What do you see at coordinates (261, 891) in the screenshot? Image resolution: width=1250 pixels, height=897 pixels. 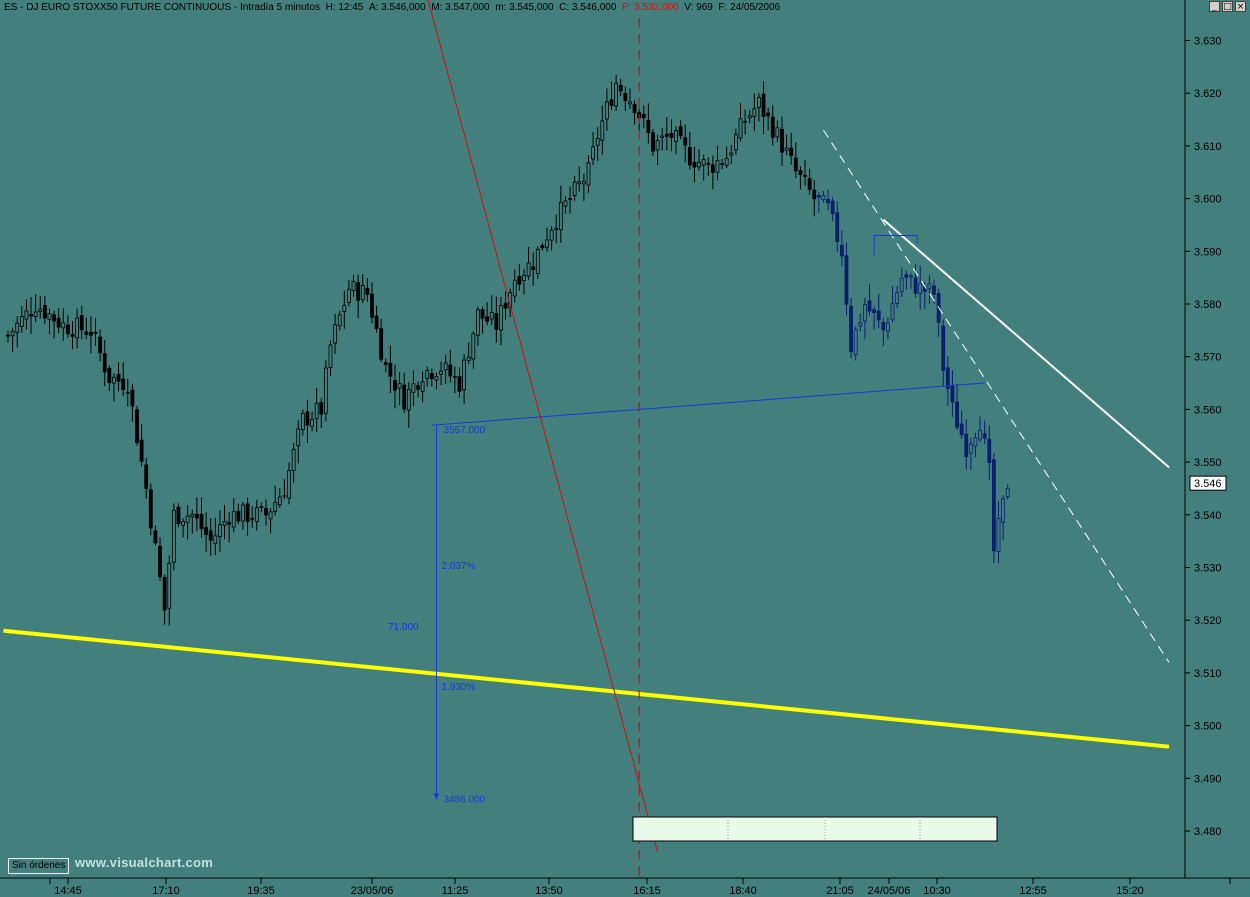 I see `x-tick-label: 19:35` at bounding box center [261, 891].